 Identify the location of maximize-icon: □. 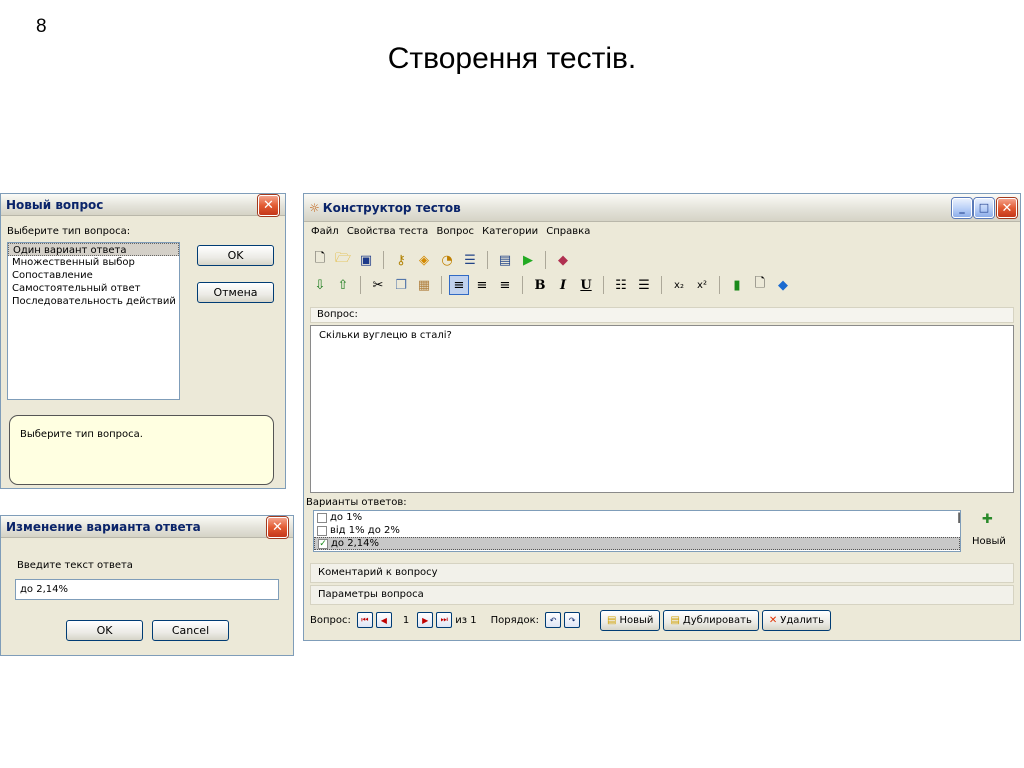
(984, 208).